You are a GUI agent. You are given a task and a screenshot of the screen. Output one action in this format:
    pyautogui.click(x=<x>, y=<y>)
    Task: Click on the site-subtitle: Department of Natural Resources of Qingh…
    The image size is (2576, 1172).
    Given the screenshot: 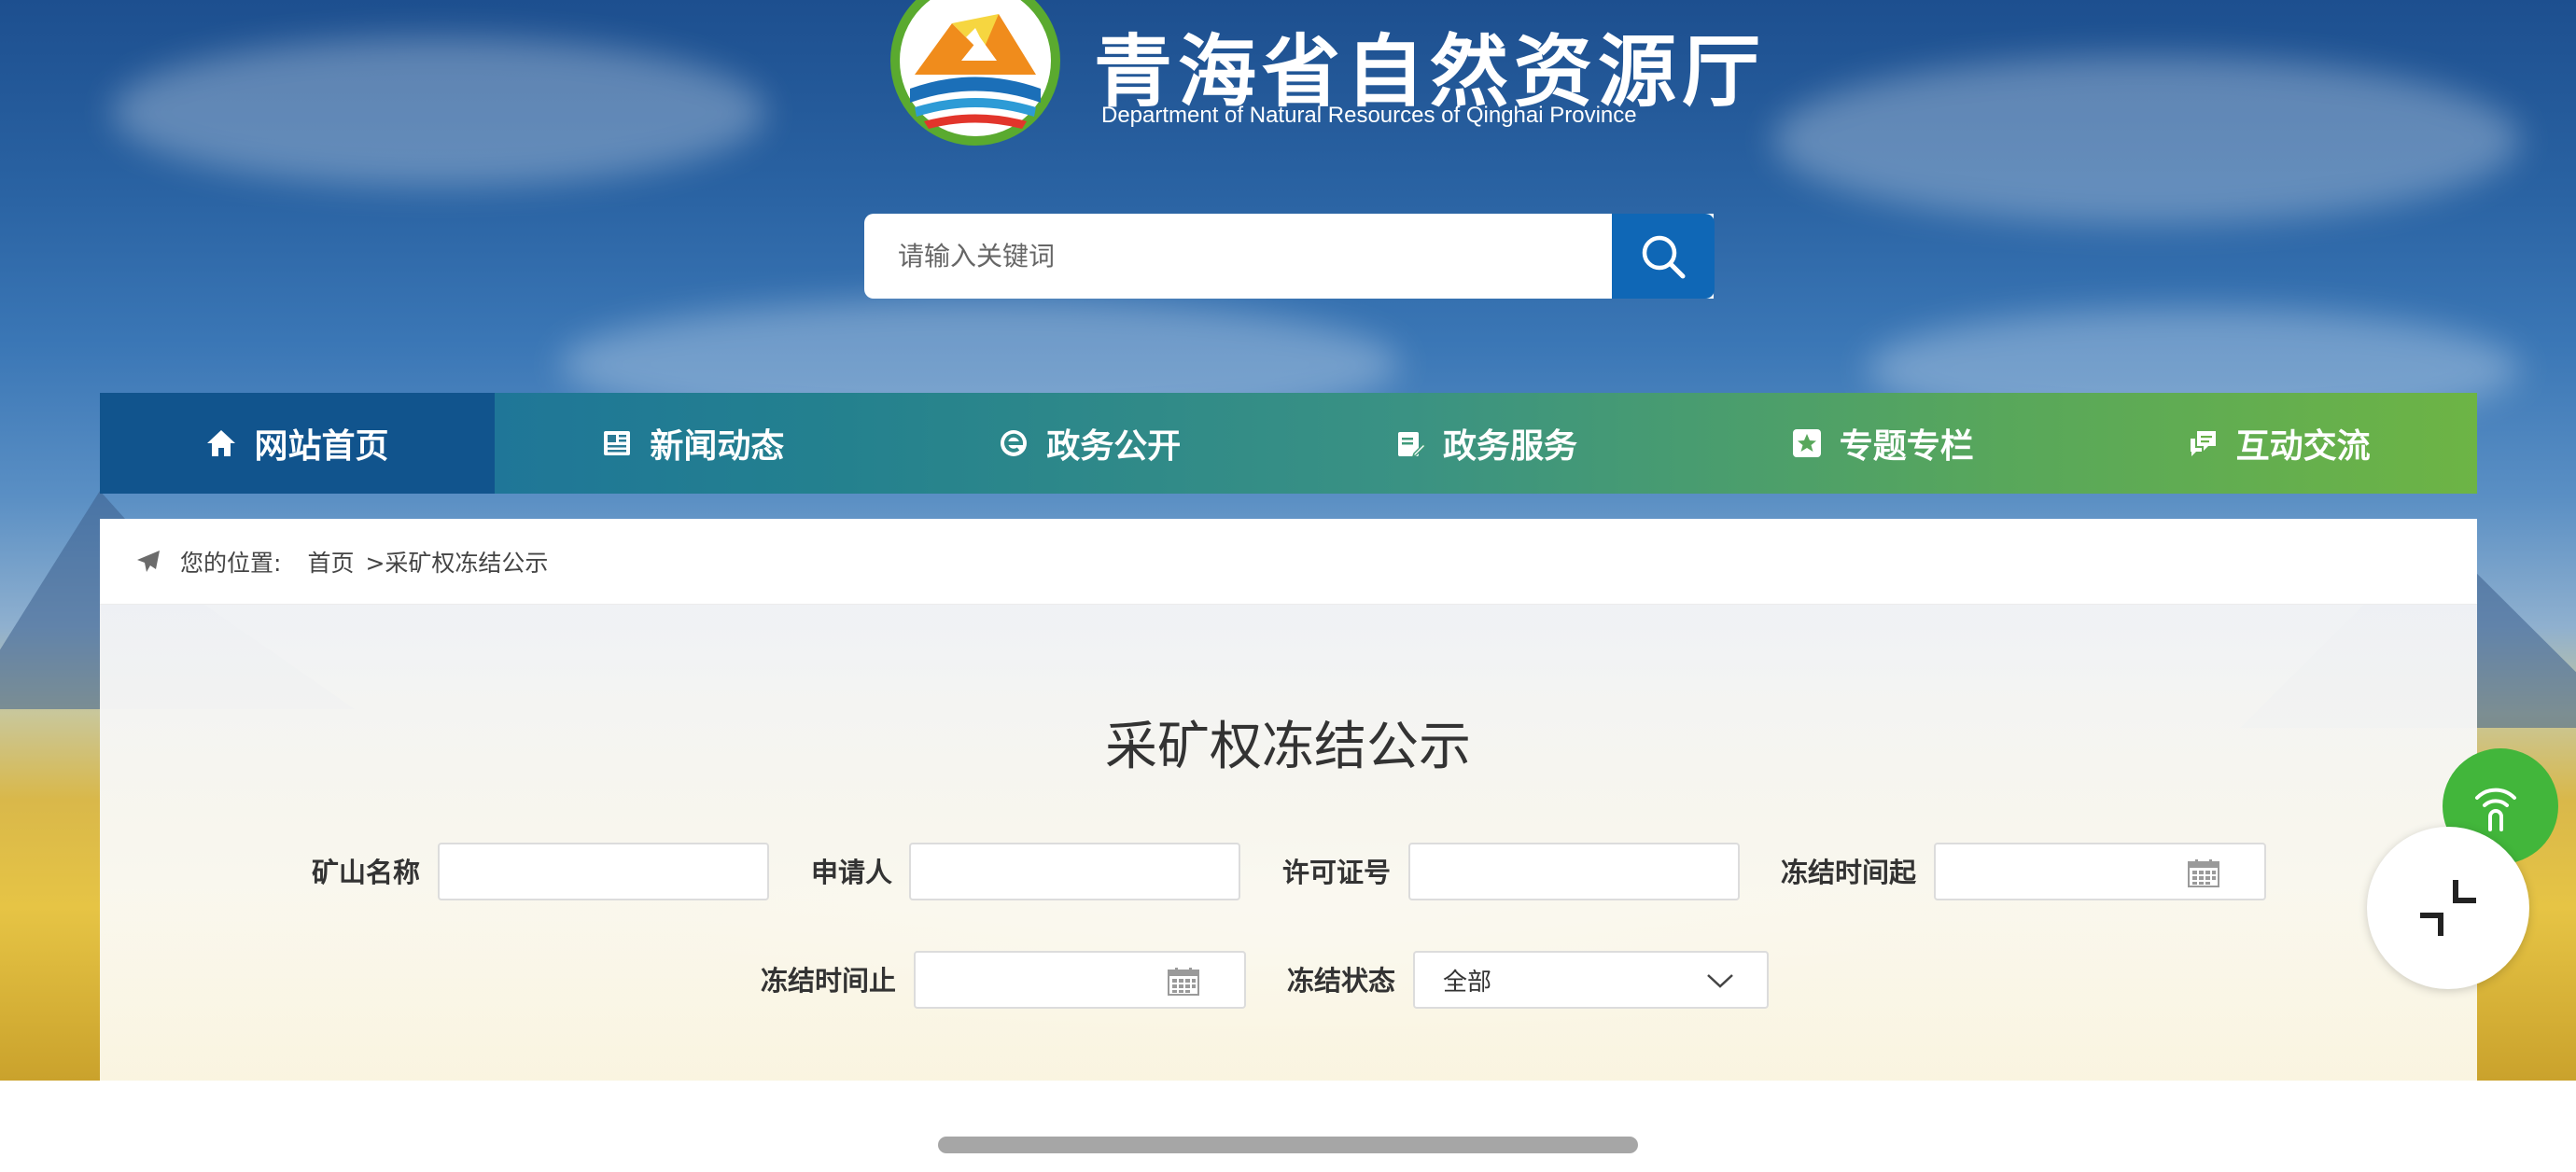 What is the action you would take?
    pyautogui.click(x=1369, y=115)
    